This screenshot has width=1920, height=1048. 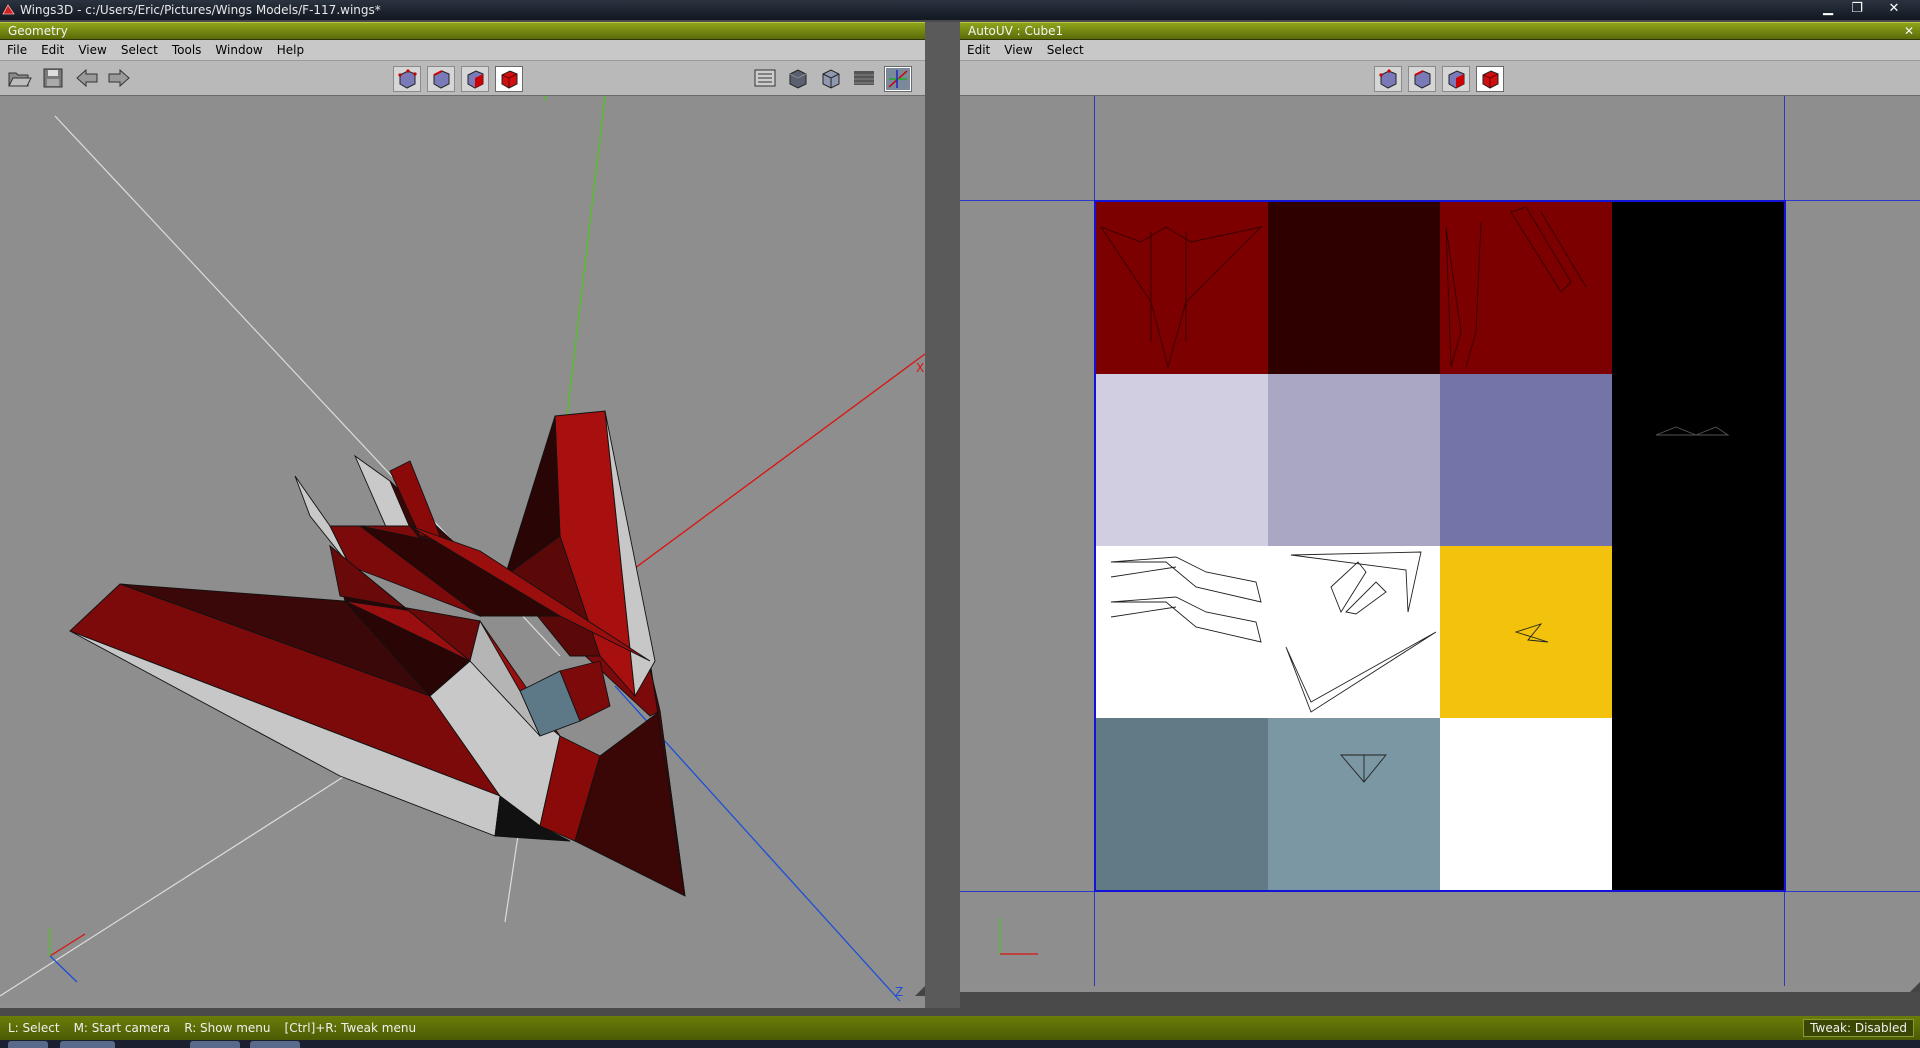 What do you see at coordinates (187, 48) in the screenshot?
I see `menu-tools: Tools` at bounding box center [187, 48].